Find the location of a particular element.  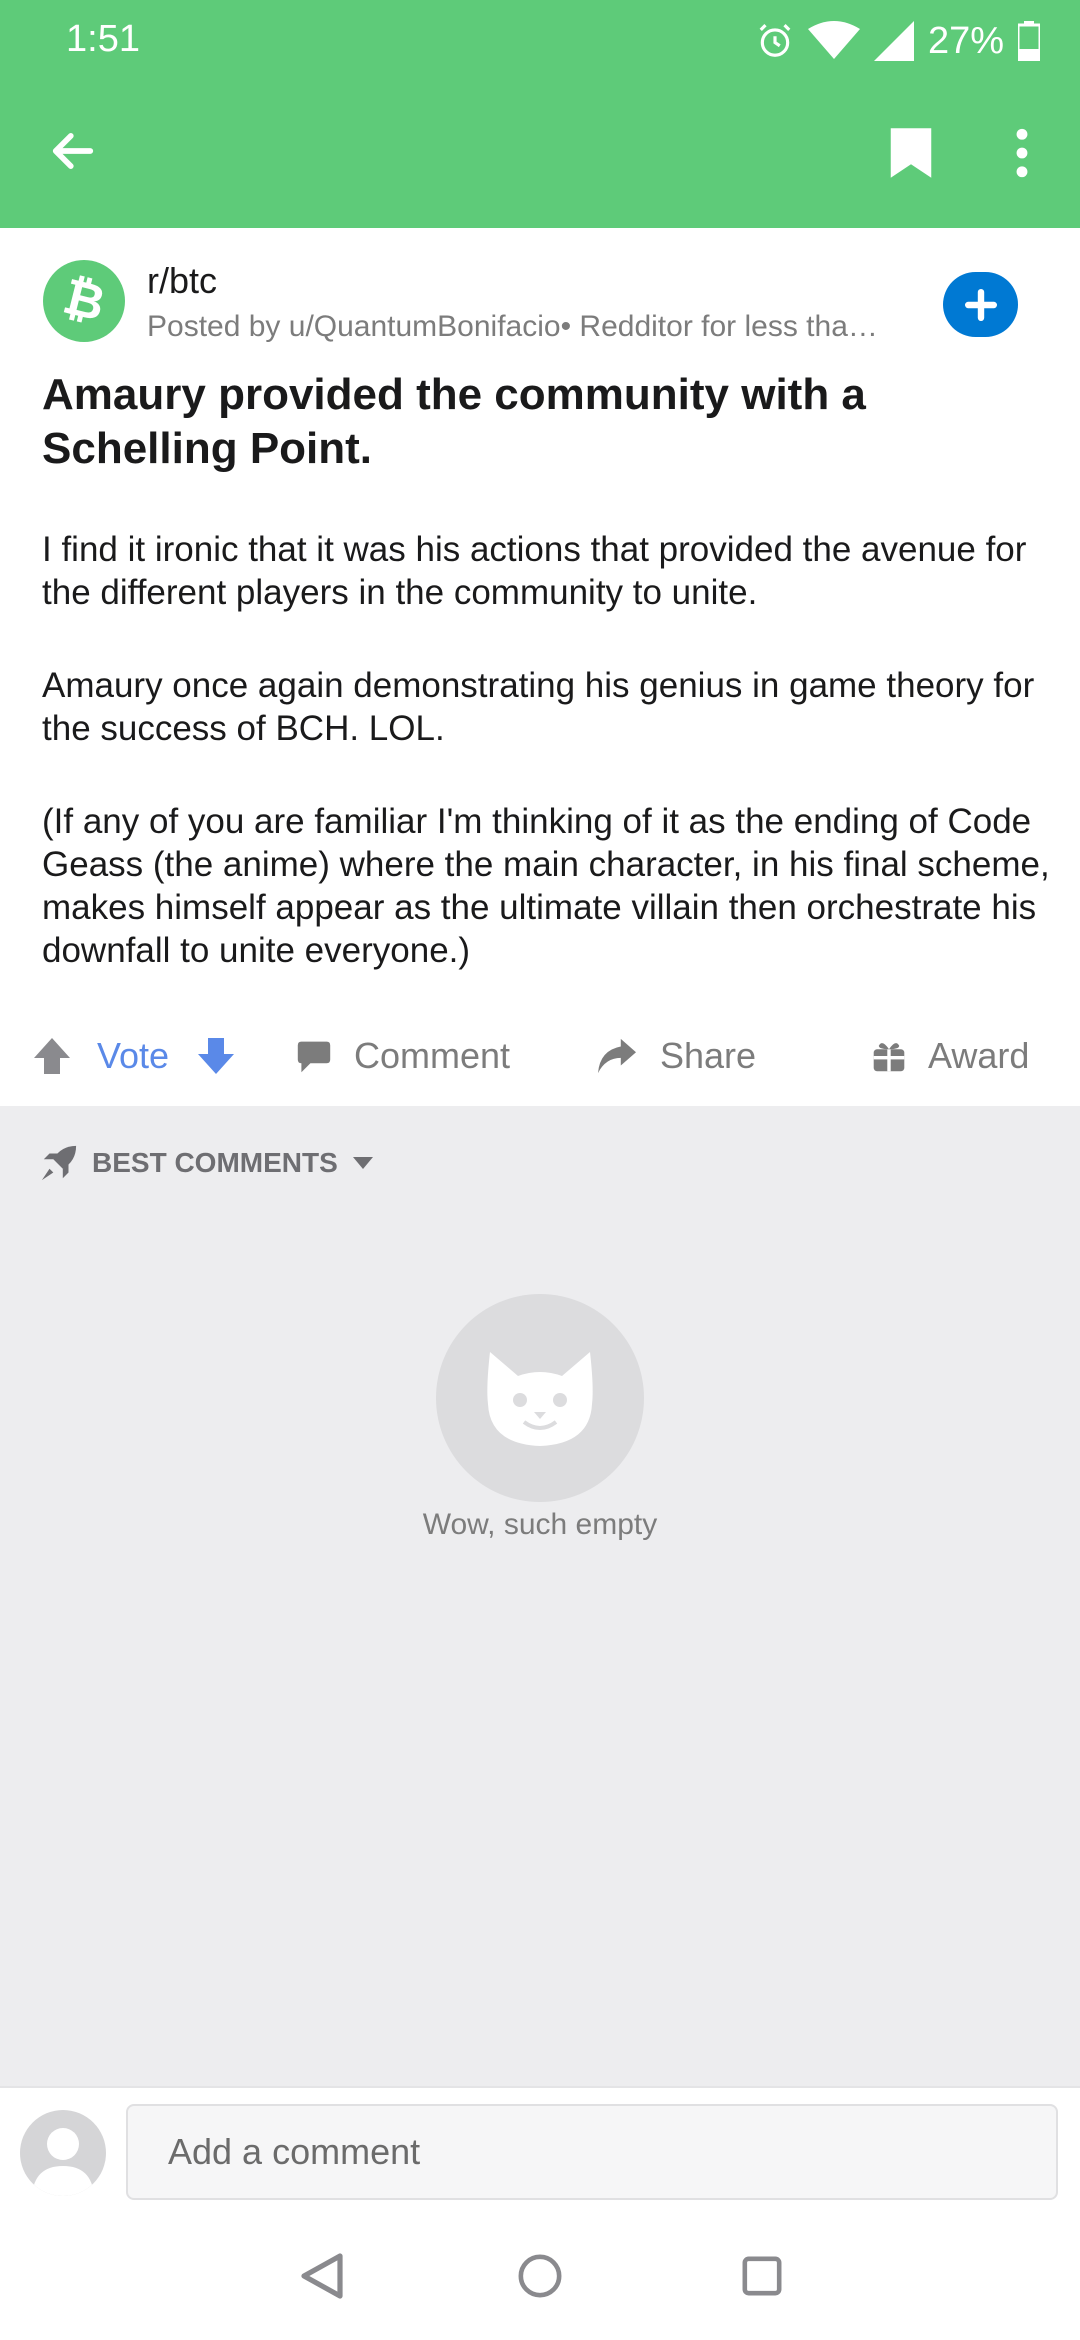

subreddit-avatar: ₿ is located at coordinates (84, 301).